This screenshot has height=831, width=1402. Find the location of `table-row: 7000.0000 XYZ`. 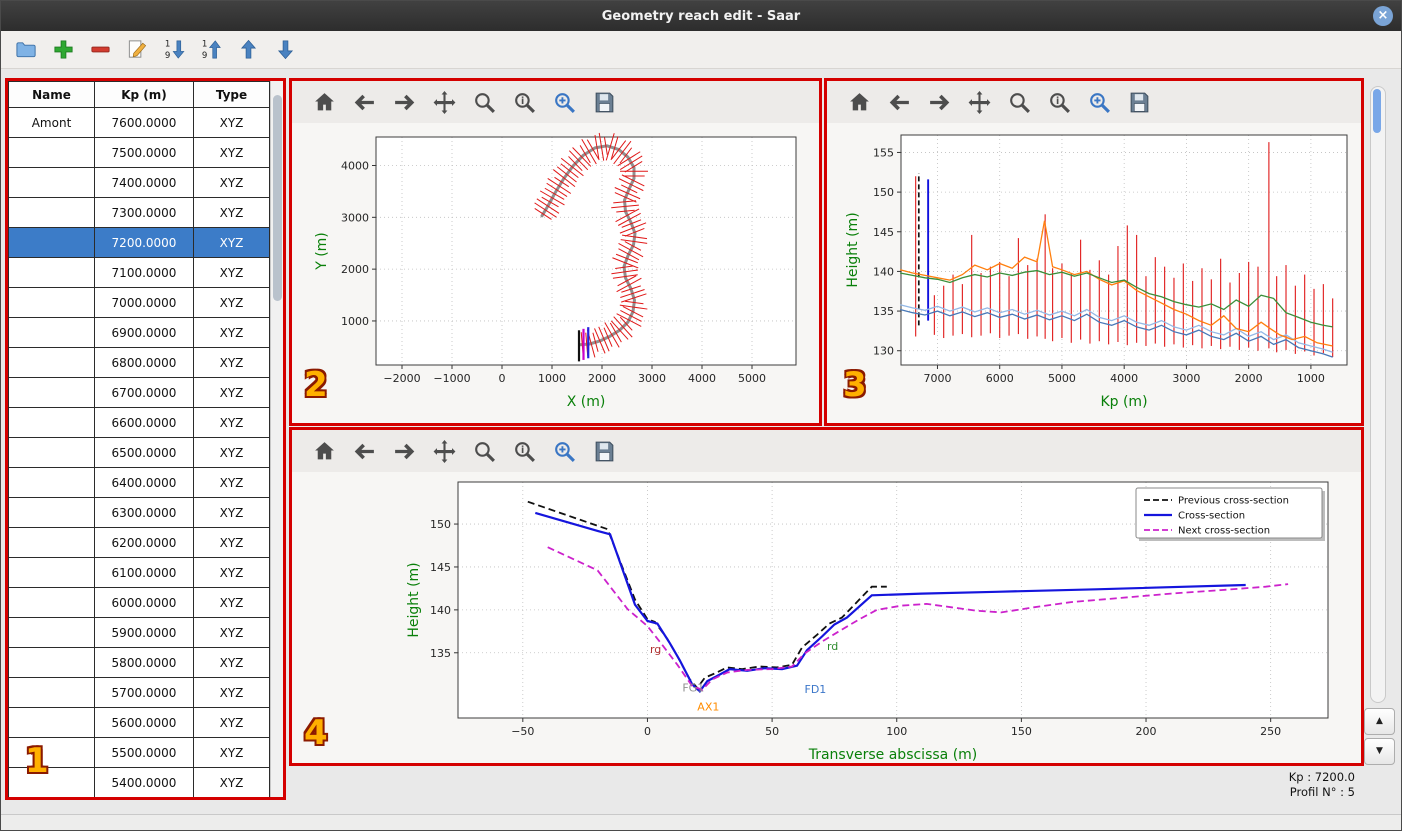

table-row: 7000.0000 XYZ is located at coordinates (139, 302).